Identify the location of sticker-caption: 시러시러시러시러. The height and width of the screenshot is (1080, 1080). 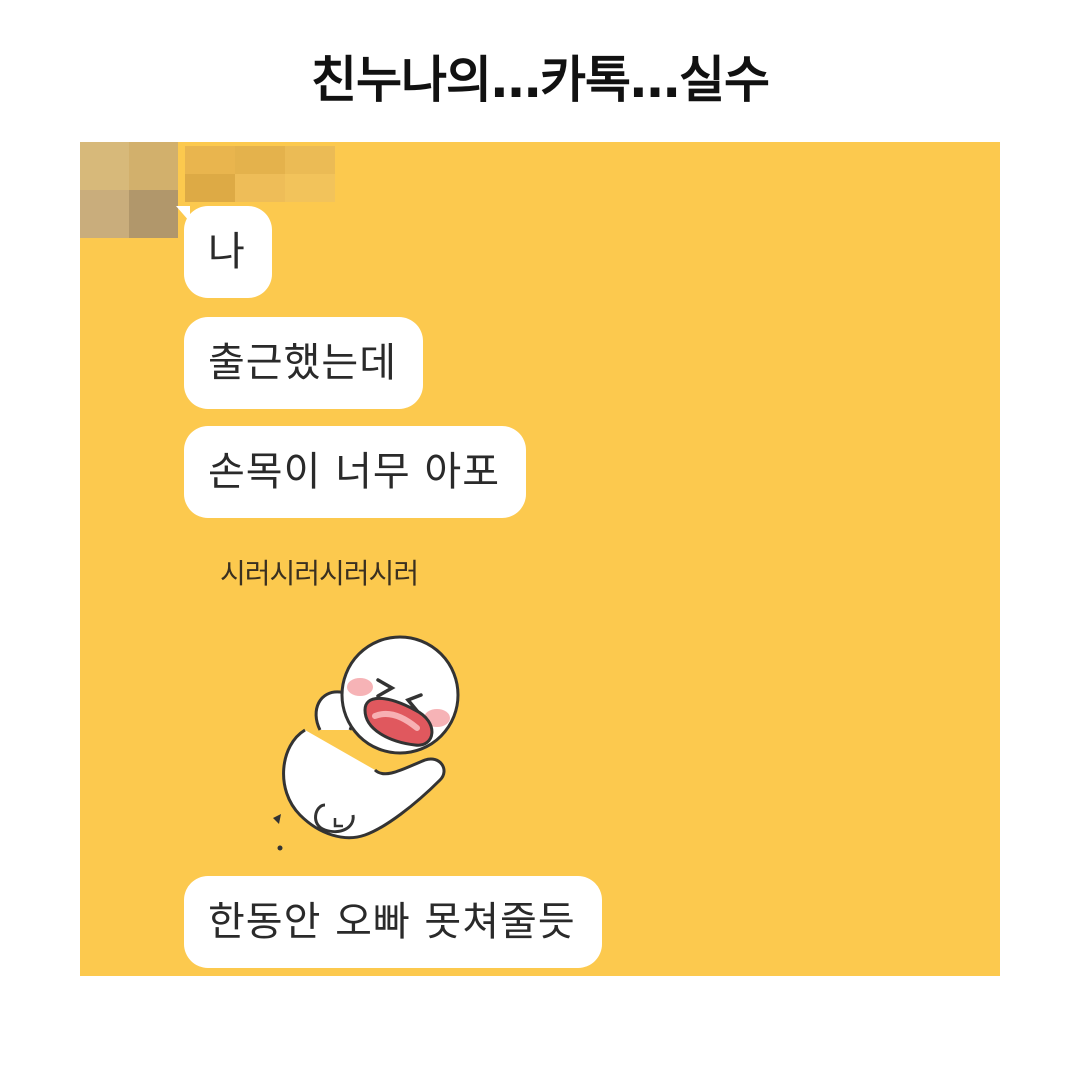
(319, 573).